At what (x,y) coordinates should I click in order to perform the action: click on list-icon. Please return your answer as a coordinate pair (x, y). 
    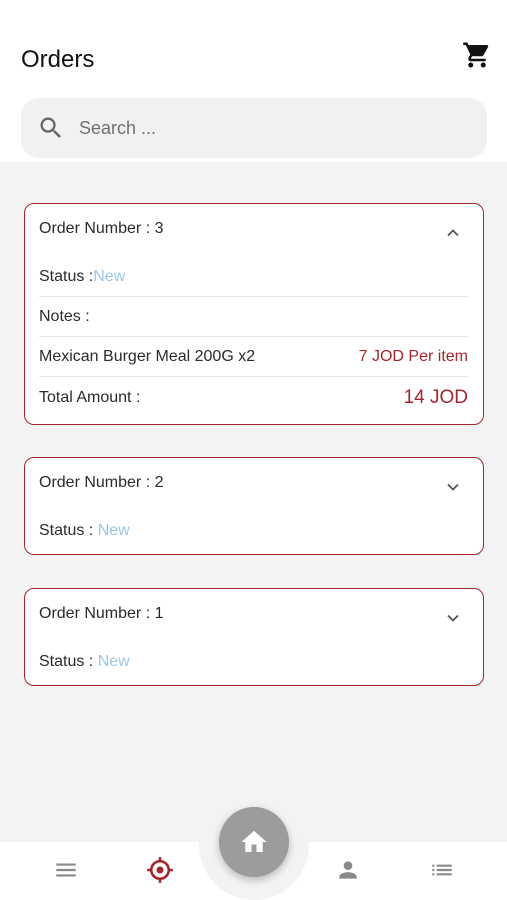
    Looking at the image, I should click on (442, 870).